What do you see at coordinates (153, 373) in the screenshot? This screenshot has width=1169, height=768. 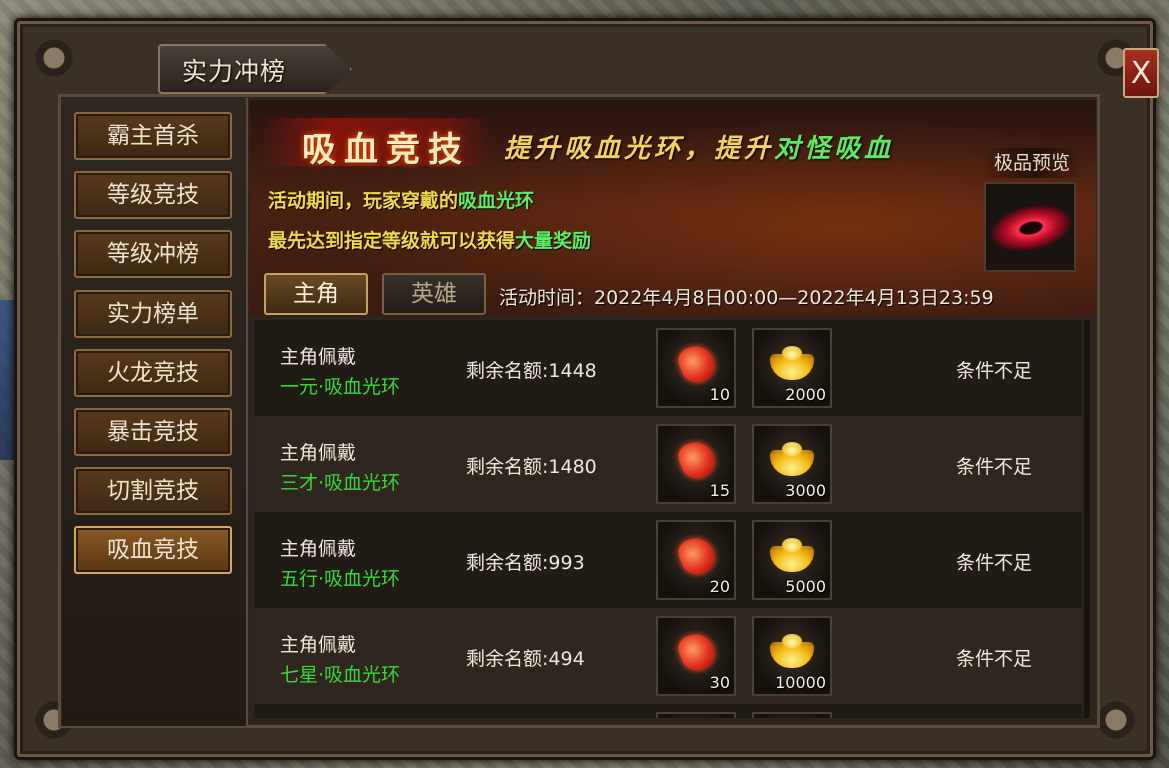 I see `sidebar-item-4: 火龙竞技` at bounding box center [153, 373].